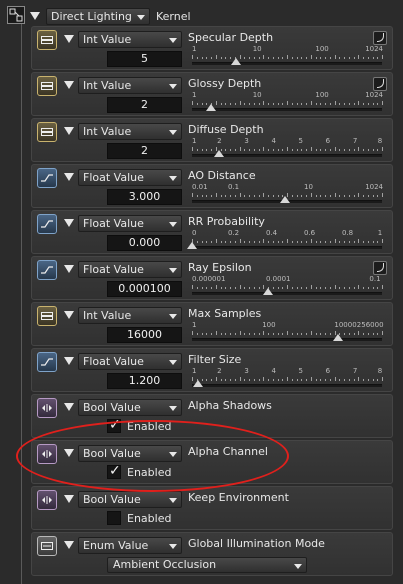 The height and width of the screenshot is (584, 403). Describe the element at coordinates (144, 197) in the screenshot. I see `value-input: 3.000` at that location.